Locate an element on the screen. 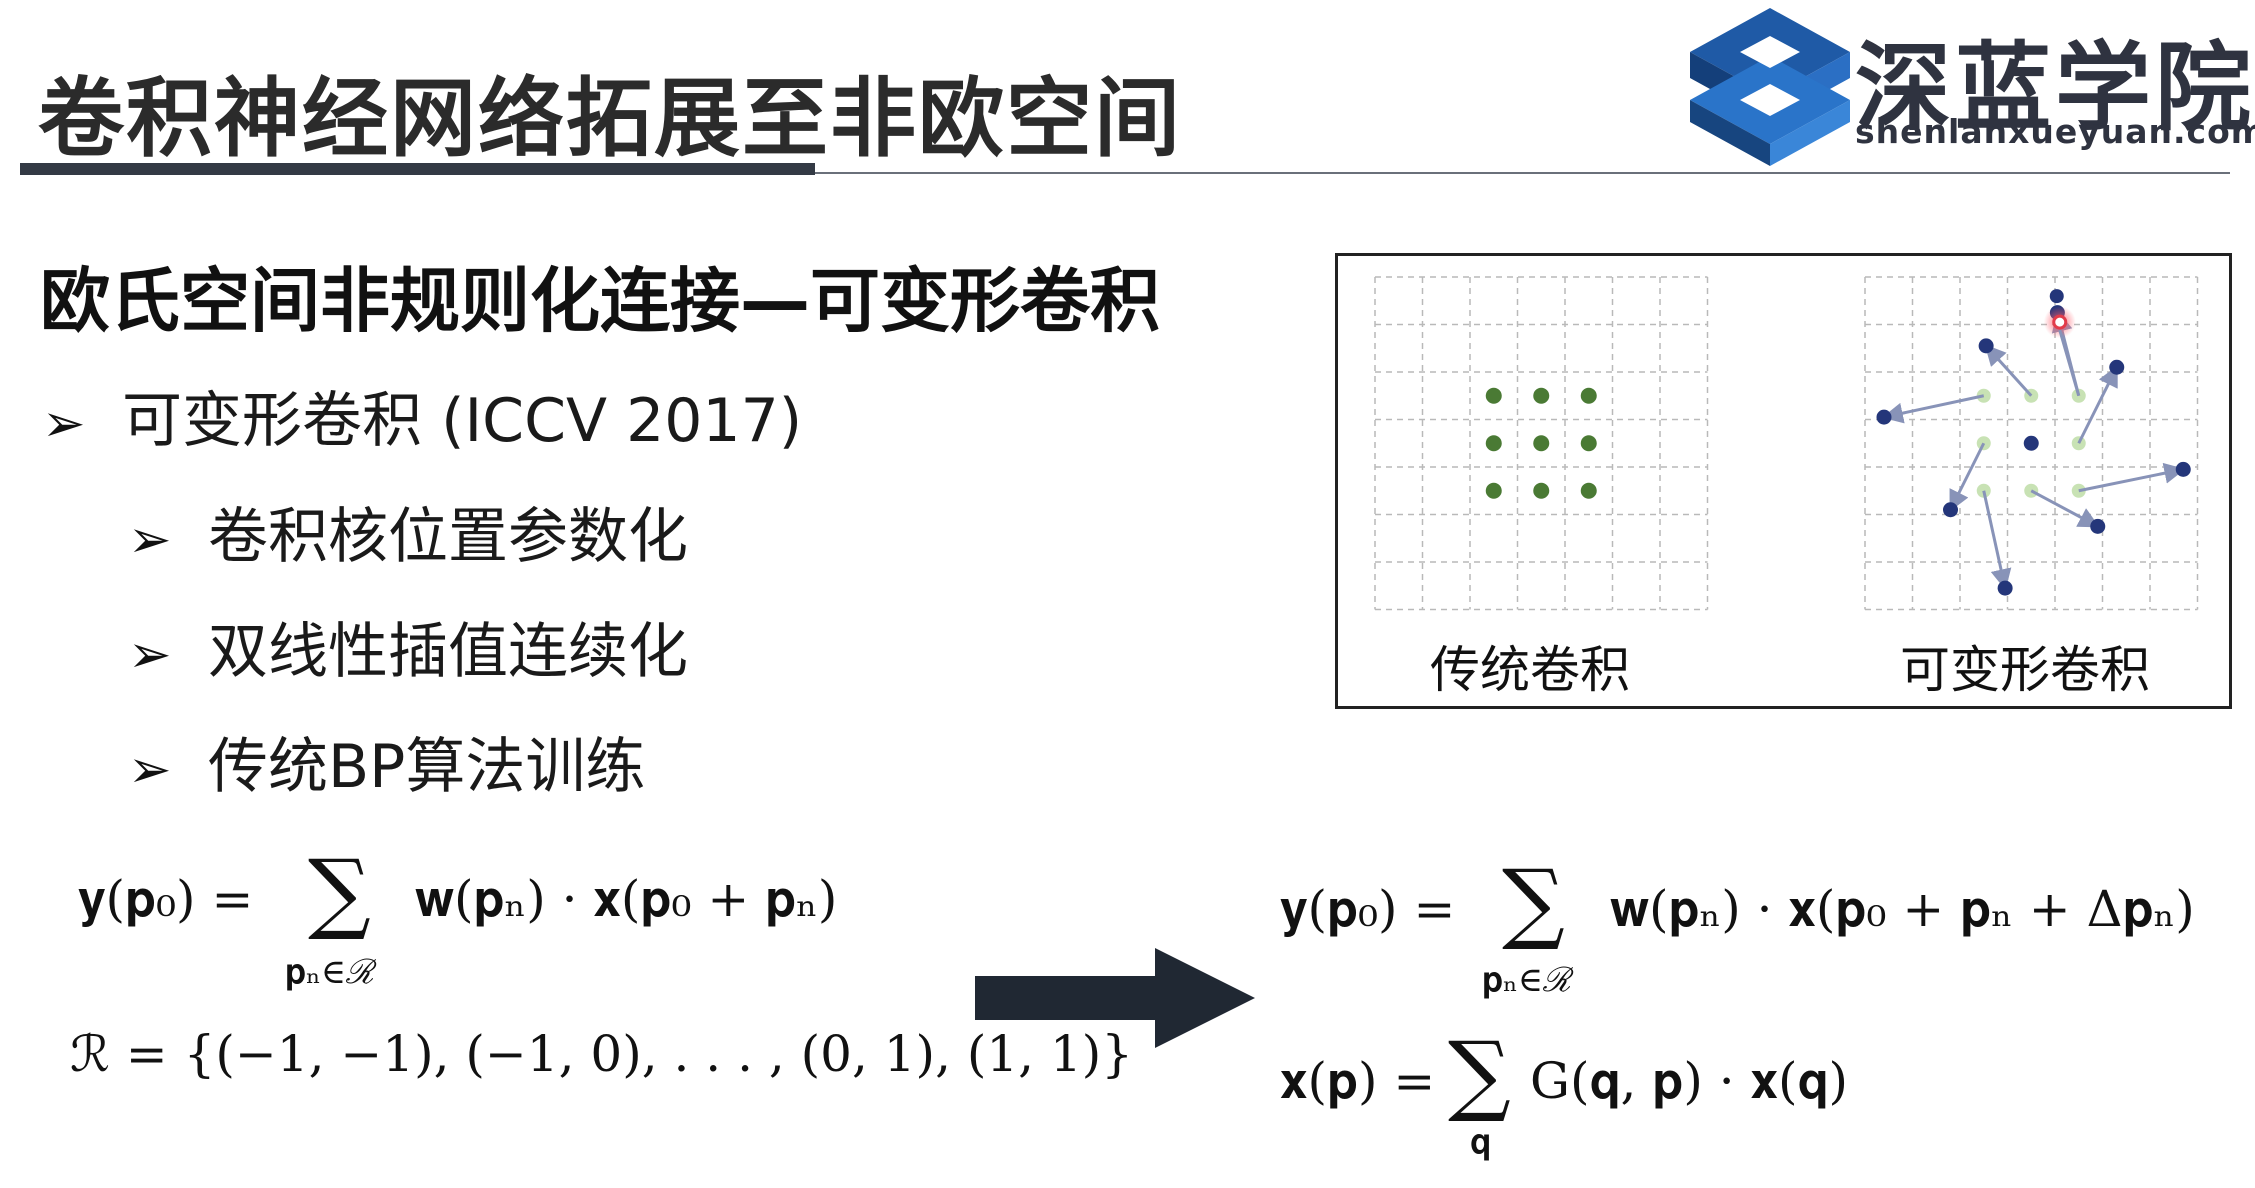 The height and width of the screenshot is (1188, 2255). bullet-item: ➢ 可变形卷积 (ICCV 2017) is located at coordinates (422, 415).